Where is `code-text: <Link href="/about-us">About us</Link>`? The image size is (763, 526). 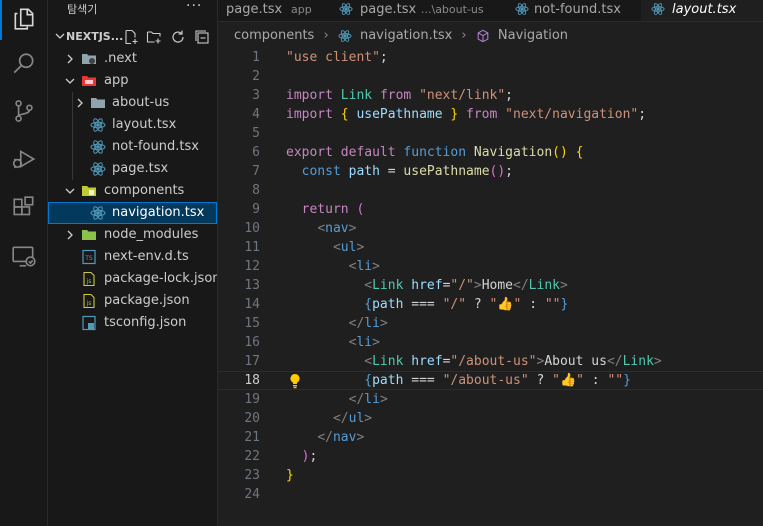
code-text: <Link href="/about-us">About us</Link> is located at coordinates (473, 361).